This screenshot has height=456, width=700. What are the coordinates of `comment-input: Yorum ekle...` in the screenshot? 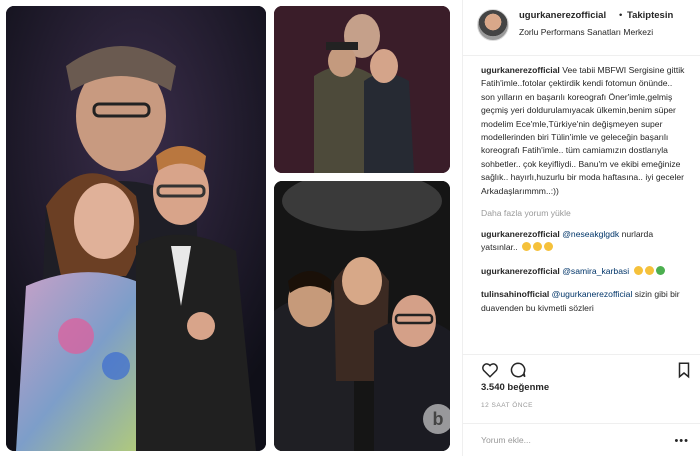 It's located at (506, 440).